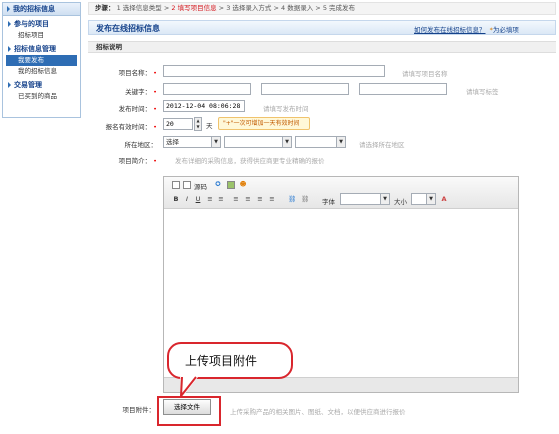  Describe the element at coordinates (128, 28) in the screenshot. I see `page-title: 发布在线招标信息` at that location.